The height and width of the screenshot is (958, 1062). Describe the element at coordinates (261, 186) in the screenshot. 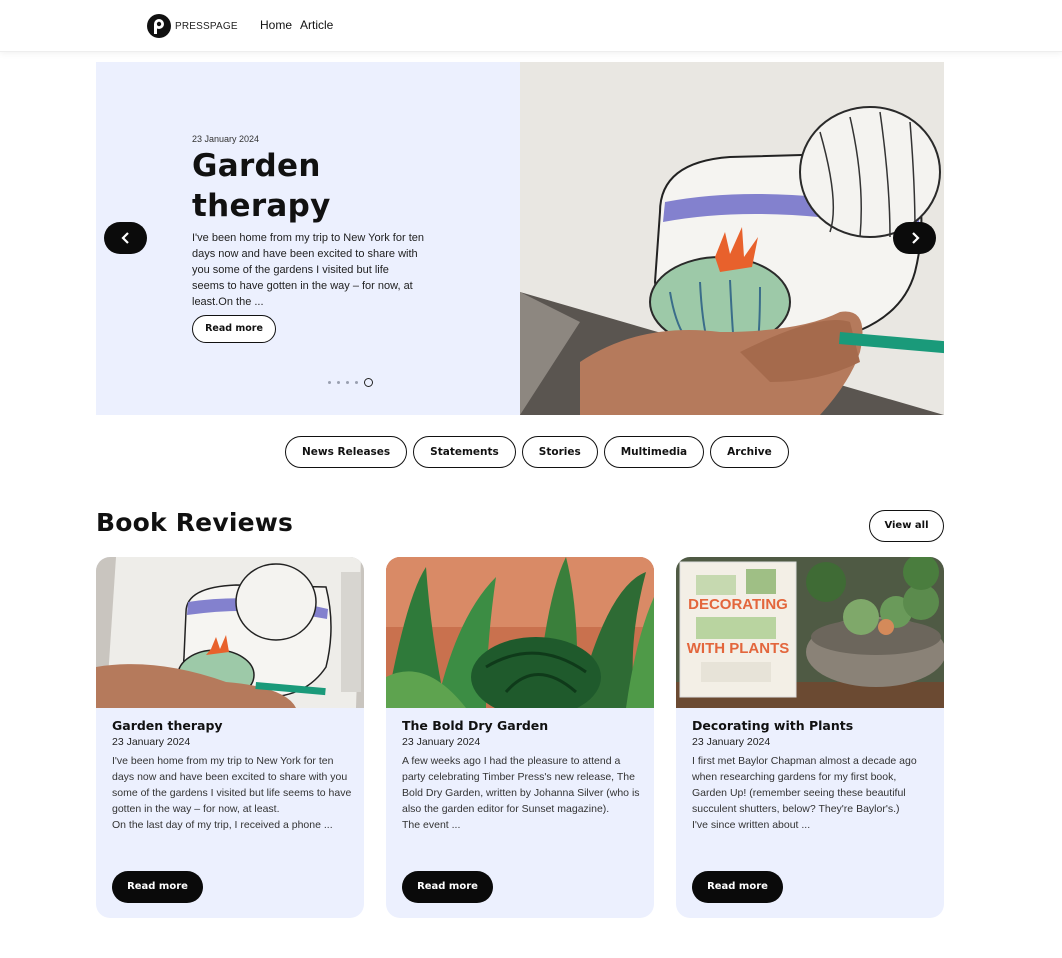

I see `hero-title: Garden therapy` at that location.